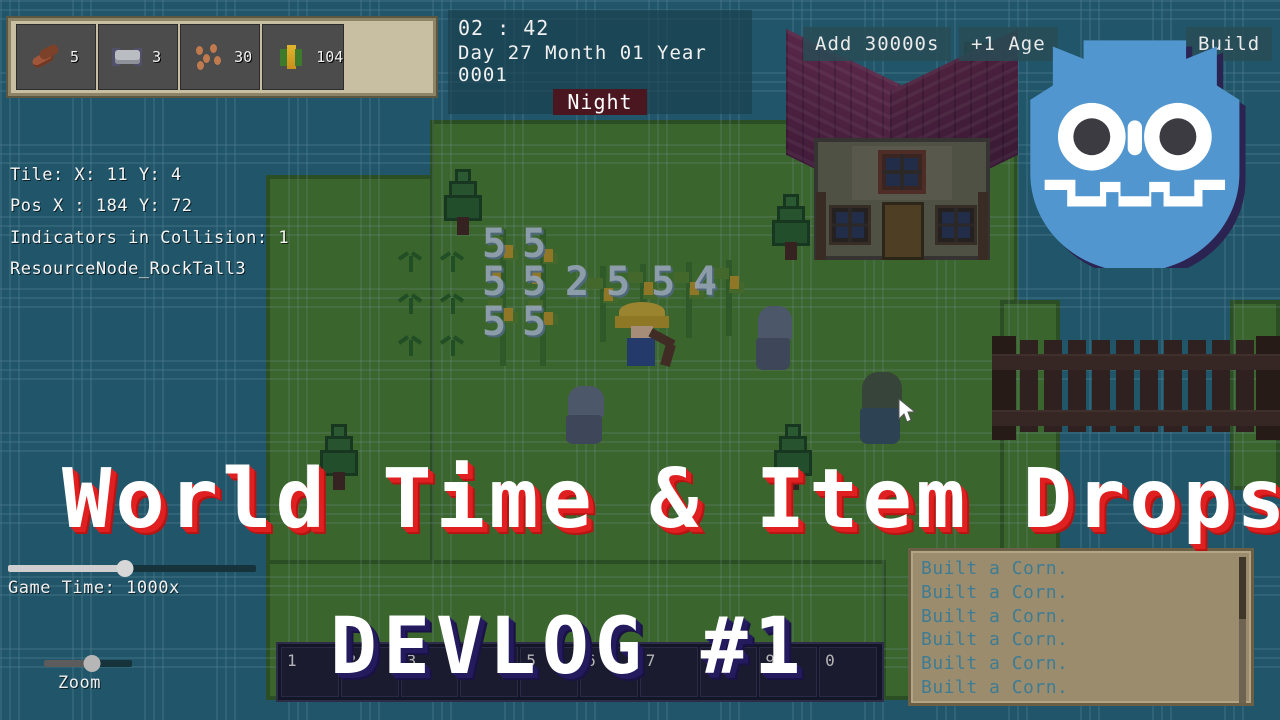 The height and width of the screenshot is (720, 1280). Describe the element at coordinates (1242, 630) in the screenshot. I see `log-scrollbar` at that location.